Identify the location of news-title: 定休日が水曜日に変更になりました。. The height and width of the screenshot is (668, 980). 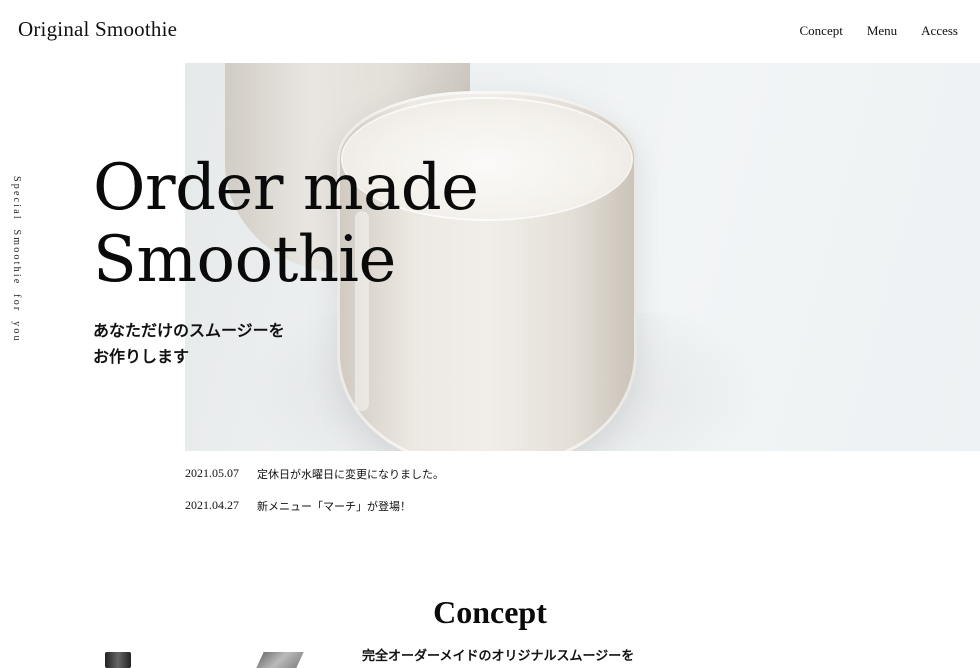
(350, 474).